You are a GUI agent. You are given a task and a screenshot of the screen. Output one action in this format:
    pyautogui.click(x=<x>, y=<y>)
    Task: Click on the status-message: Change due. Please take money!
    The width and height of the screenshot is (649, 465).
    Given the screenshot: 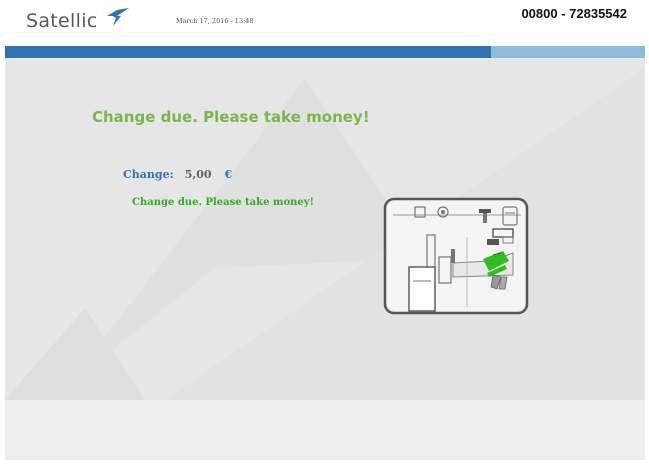 What is the action you would take?
    pyautogui.click(x=223, y=202)
    